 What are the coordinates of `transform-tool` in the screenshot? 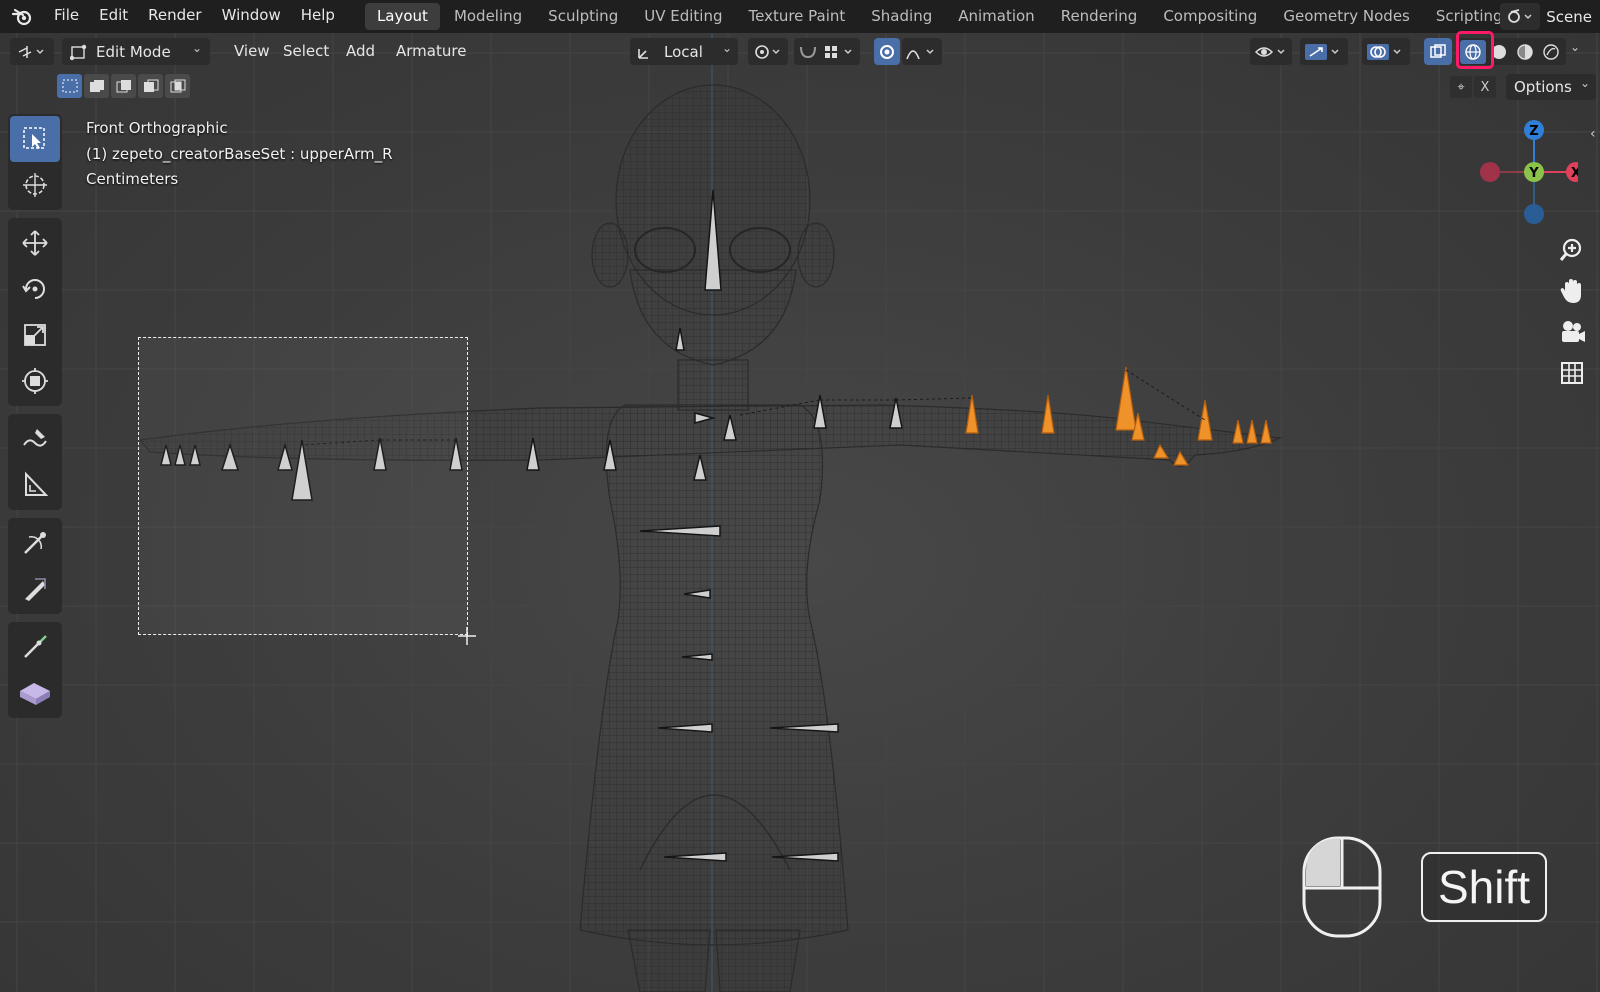 It's located at (35, 381).